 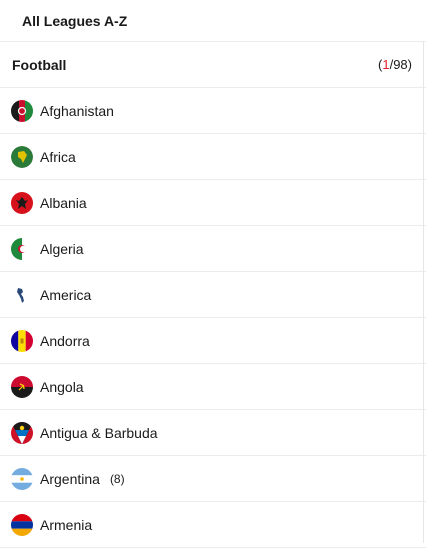 I want to click on country-label: Antigua & Barbuda, so click(x=99, y=432).